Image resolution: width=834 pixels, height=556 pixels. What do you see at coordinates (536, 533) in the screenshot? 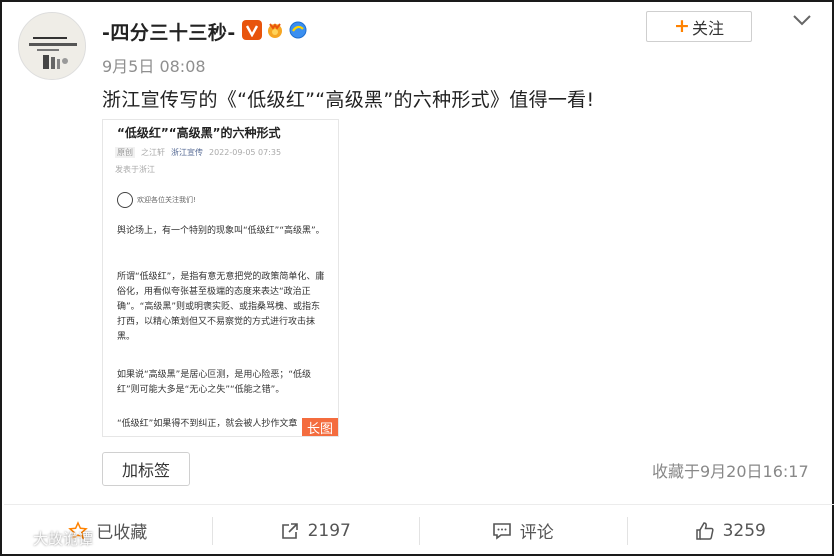
I see `comment-label: 评论` at bounding box center [536, 533].